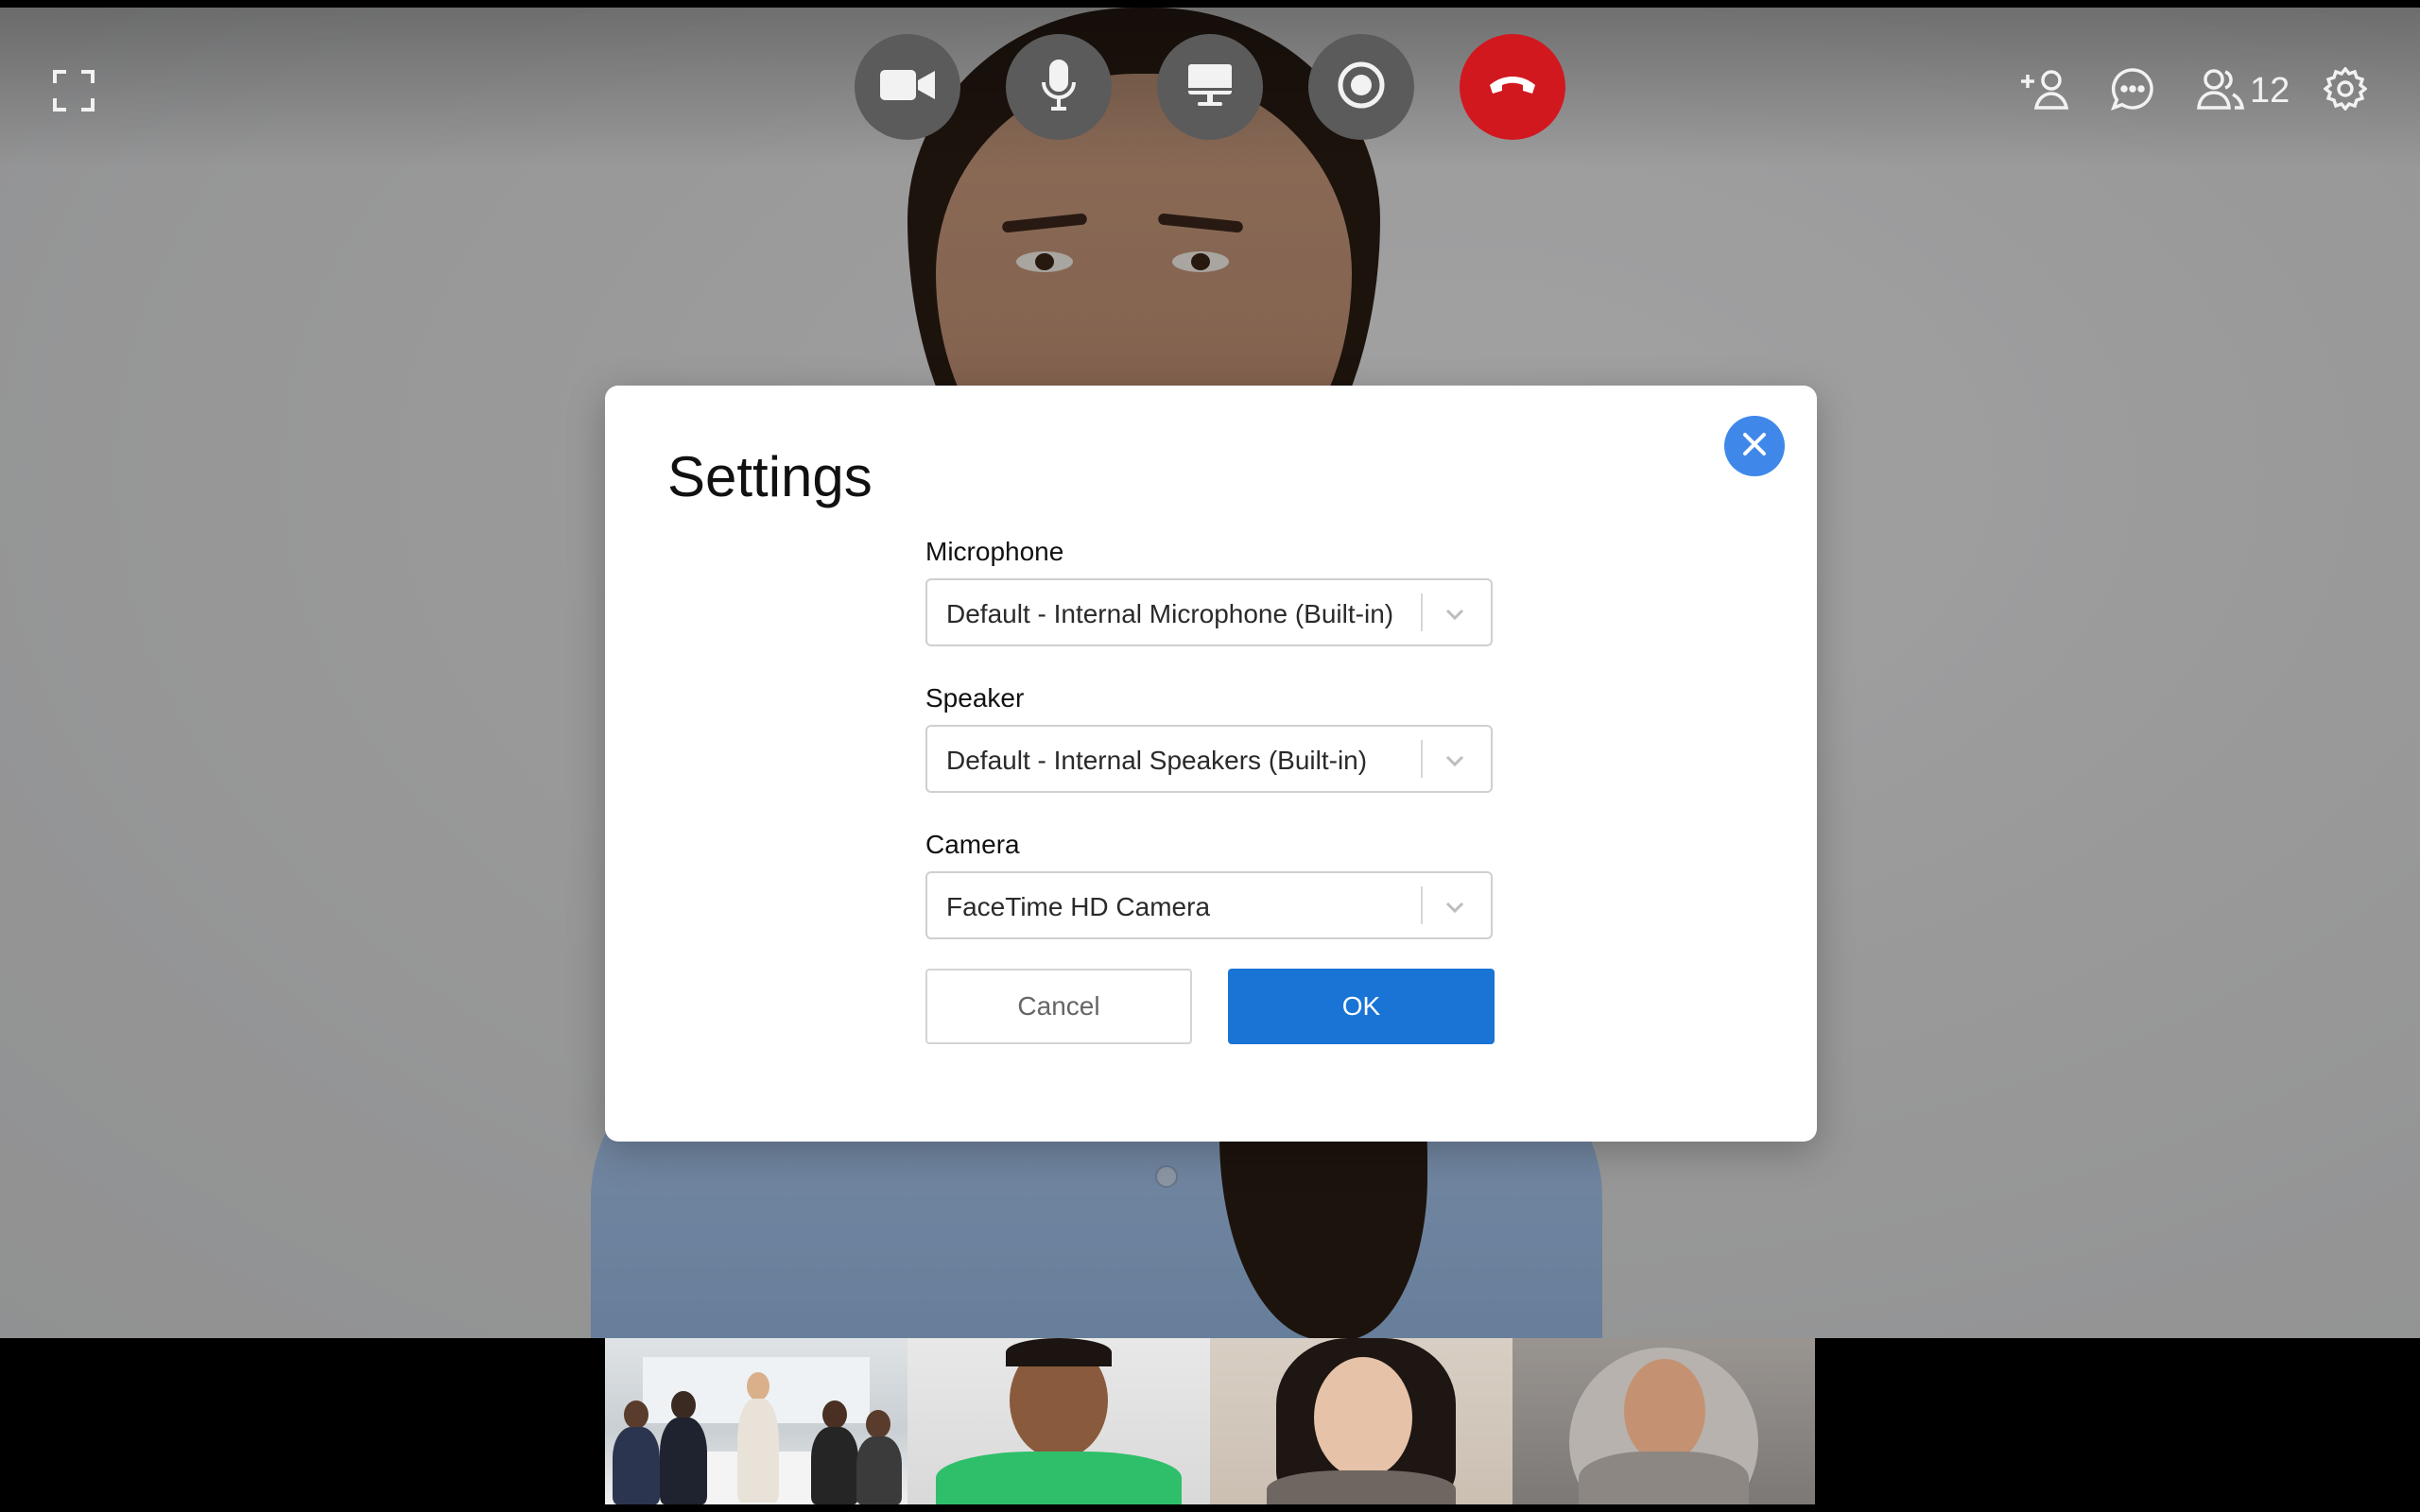 Image resolution: width=2420 pixels, height=1512 pixels. Describe the element at coordinates (1059, 1352) in the screenshot. I see `thumb-hair` at that location.